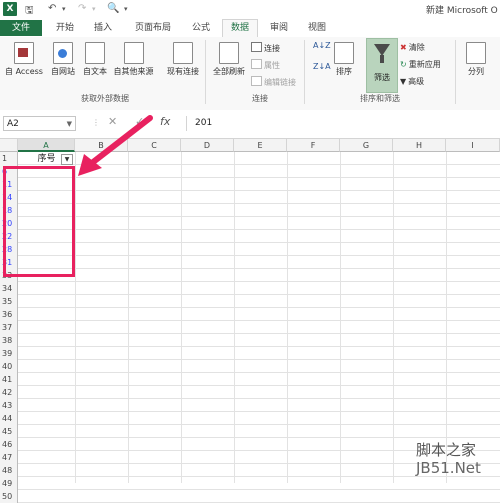 This screenshot has height=503, width=500. I want to click on from-other-sources-button: 自其他来源, so click(133, 59).